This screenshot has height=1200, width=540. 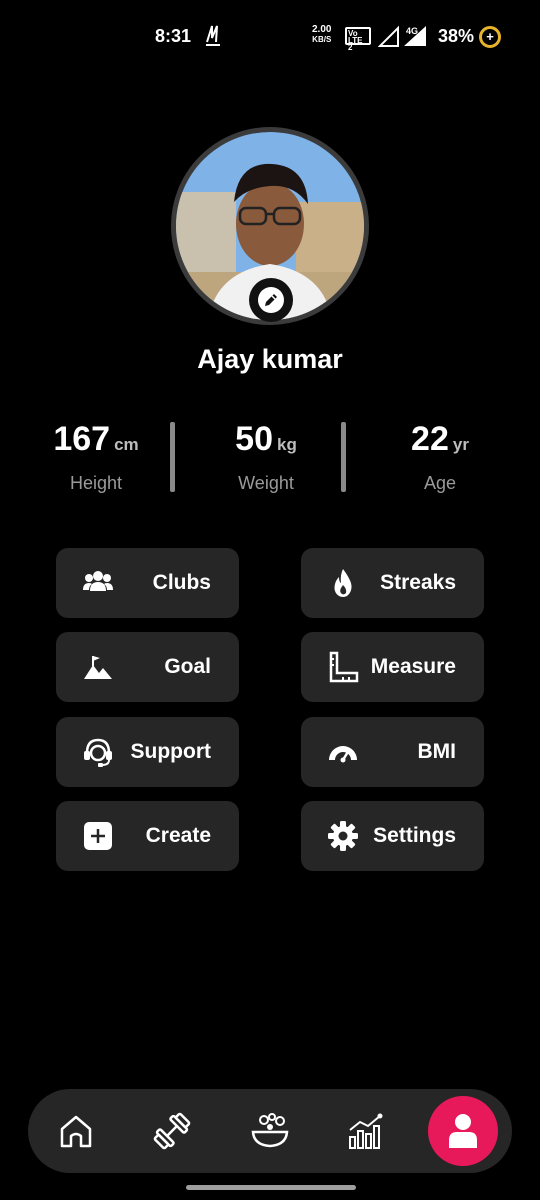 I want to click on status-bar: 8:31 2.00 KB/S Vo LTE 2 4G 38% +, so click(x=270, y=36).